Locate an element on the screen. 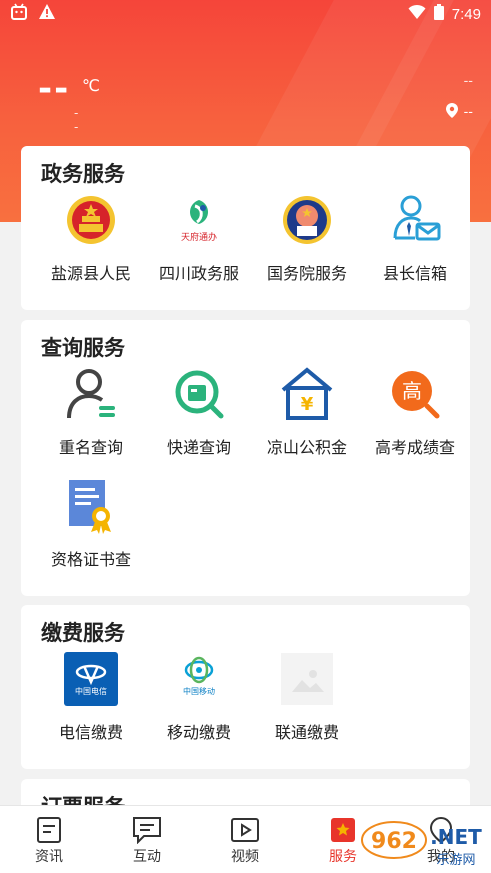 The image size is (491, 873). service-item-express: 快递查询 is located at coordinates (199, 416).